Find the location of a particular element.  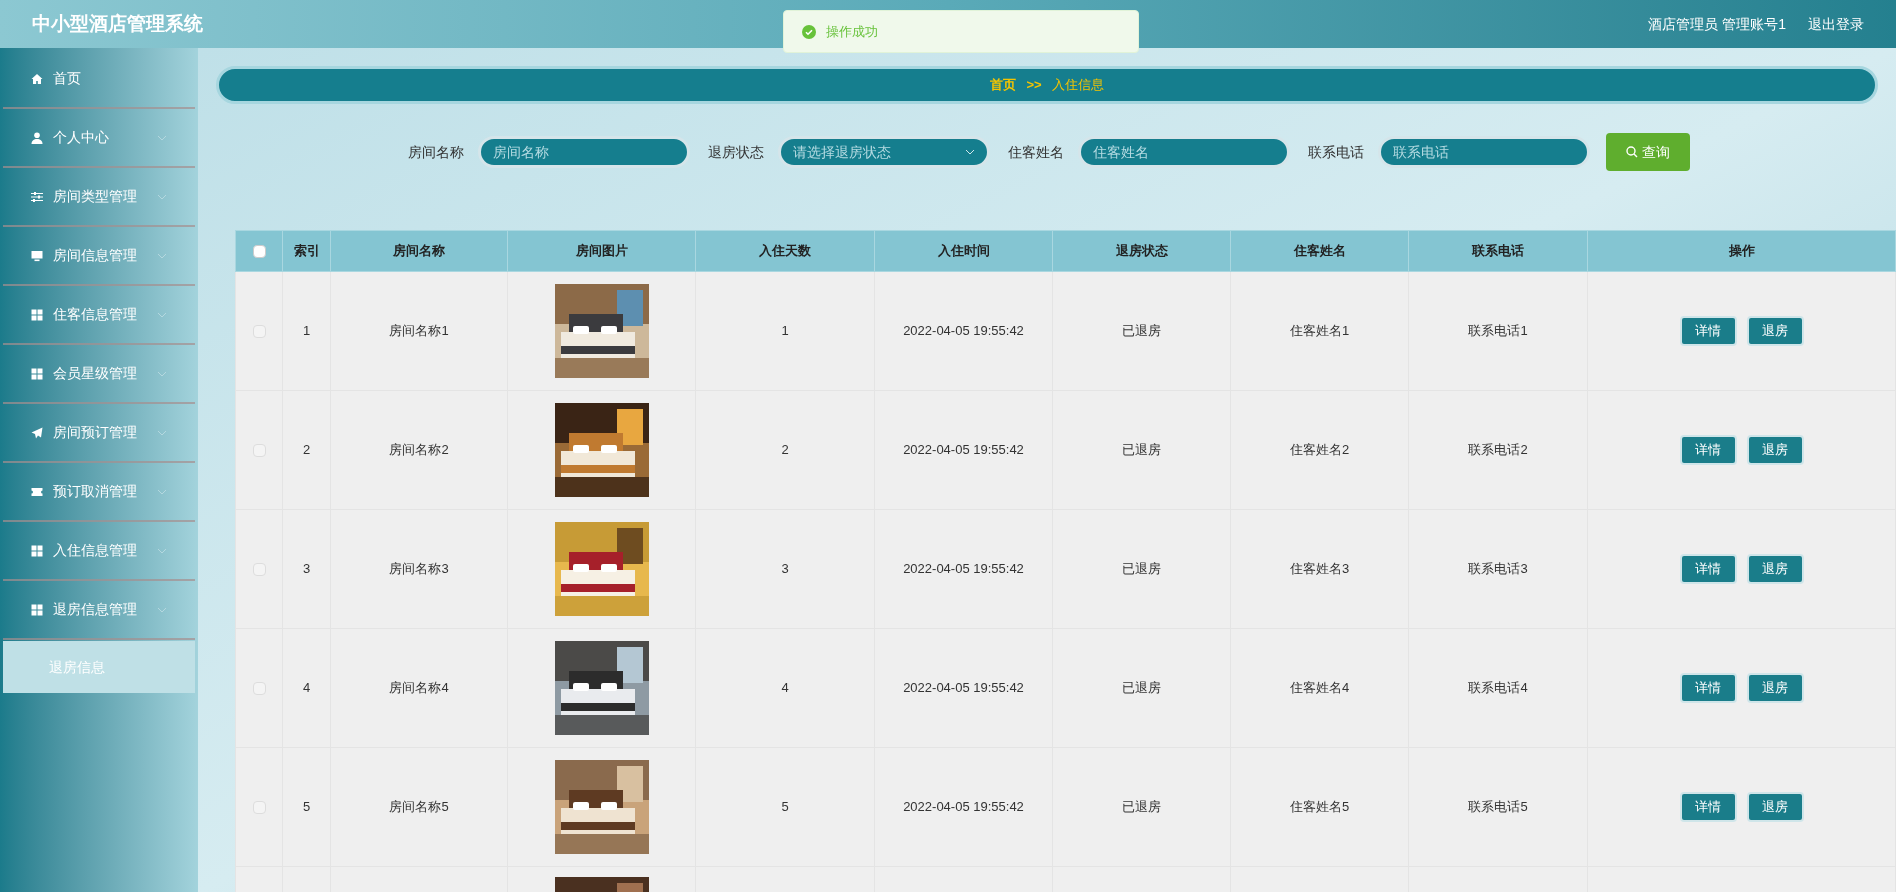

column-header: 操作 is located at coordinates (1741, 251).